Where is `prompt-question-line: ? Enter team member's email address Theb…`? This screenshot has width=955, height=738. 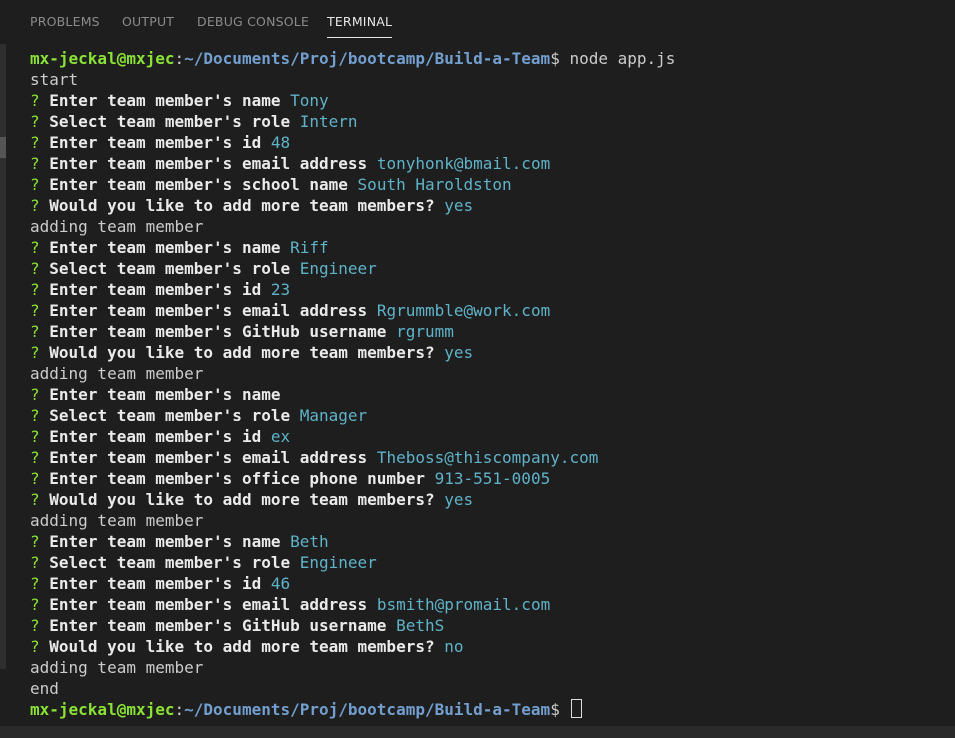
prompt-question-line: ? Enter team member's email address Theb… is located at coordinates (490, 457).